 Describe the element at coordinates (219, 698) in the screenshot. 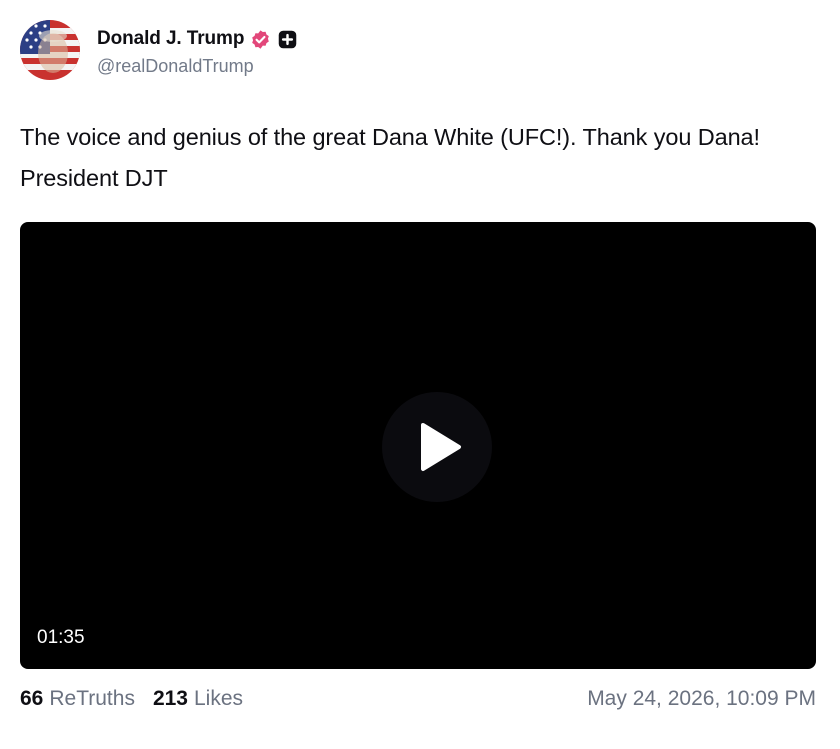

I see `likes-label: Likes` at that location.